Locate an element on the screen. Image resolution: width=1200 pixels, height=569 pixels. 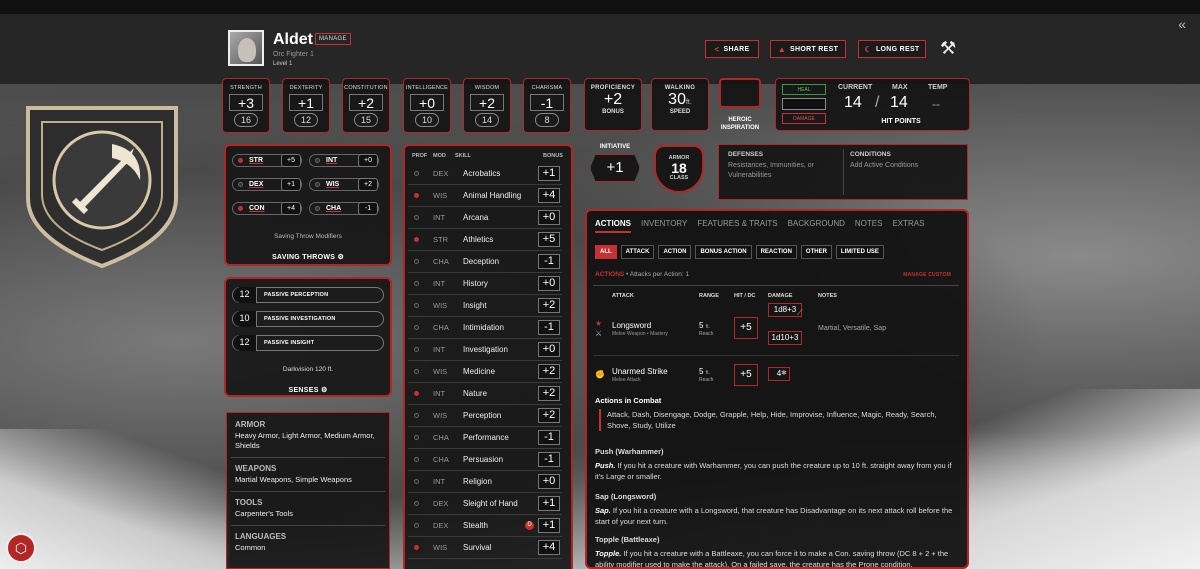
senses-title: SENSES ⚙ is located at coordinates (308, 390).